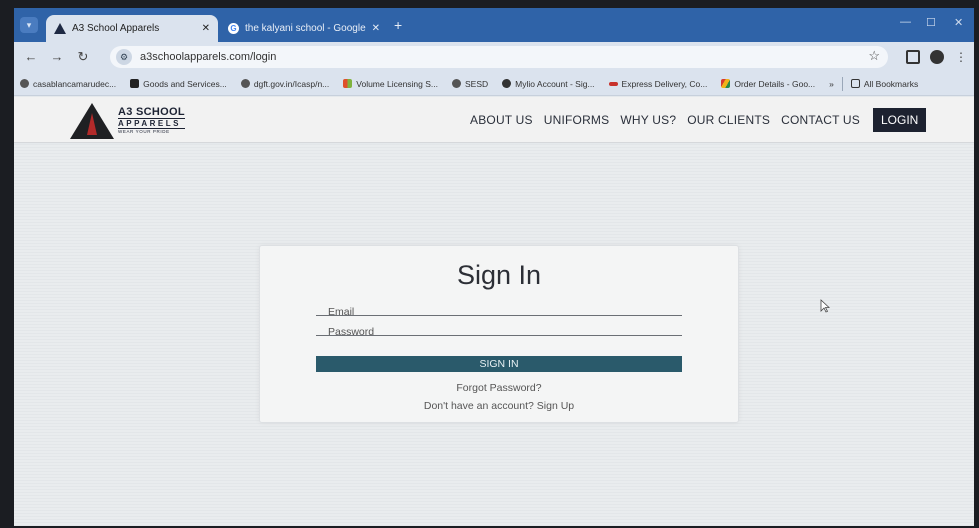 This screenshot has width=979, height=528. I want to click on google-icon: G, so click(233, 28).